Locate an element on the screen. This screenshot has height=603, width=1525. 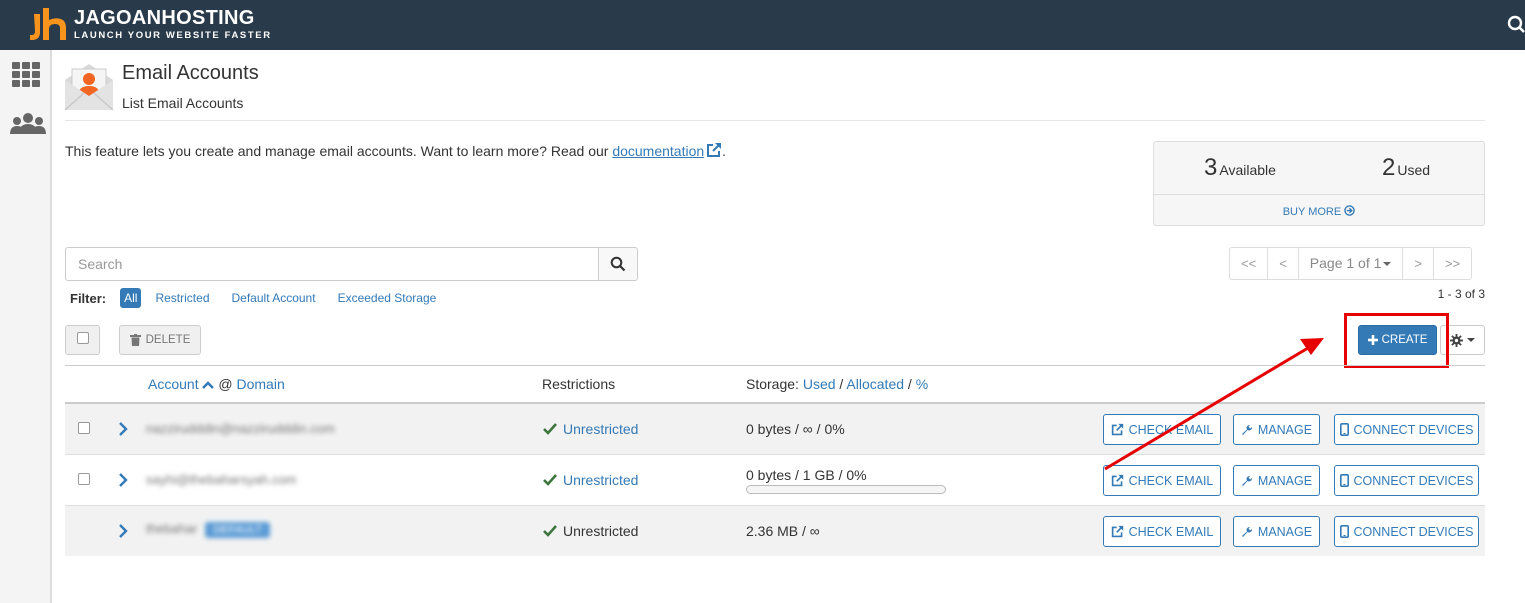
sort-used: Used is located at coordinates (819, 384).